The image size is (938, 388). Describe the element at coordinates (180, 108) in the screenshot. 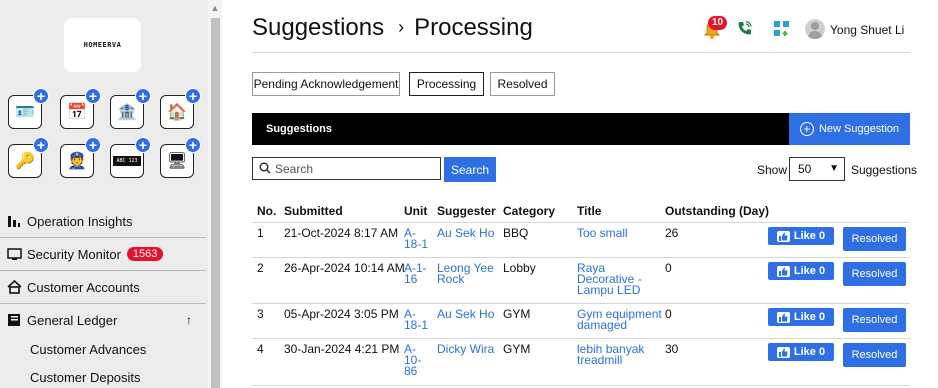

I see `home-tools-app-icon: 🏠 +` at that location.